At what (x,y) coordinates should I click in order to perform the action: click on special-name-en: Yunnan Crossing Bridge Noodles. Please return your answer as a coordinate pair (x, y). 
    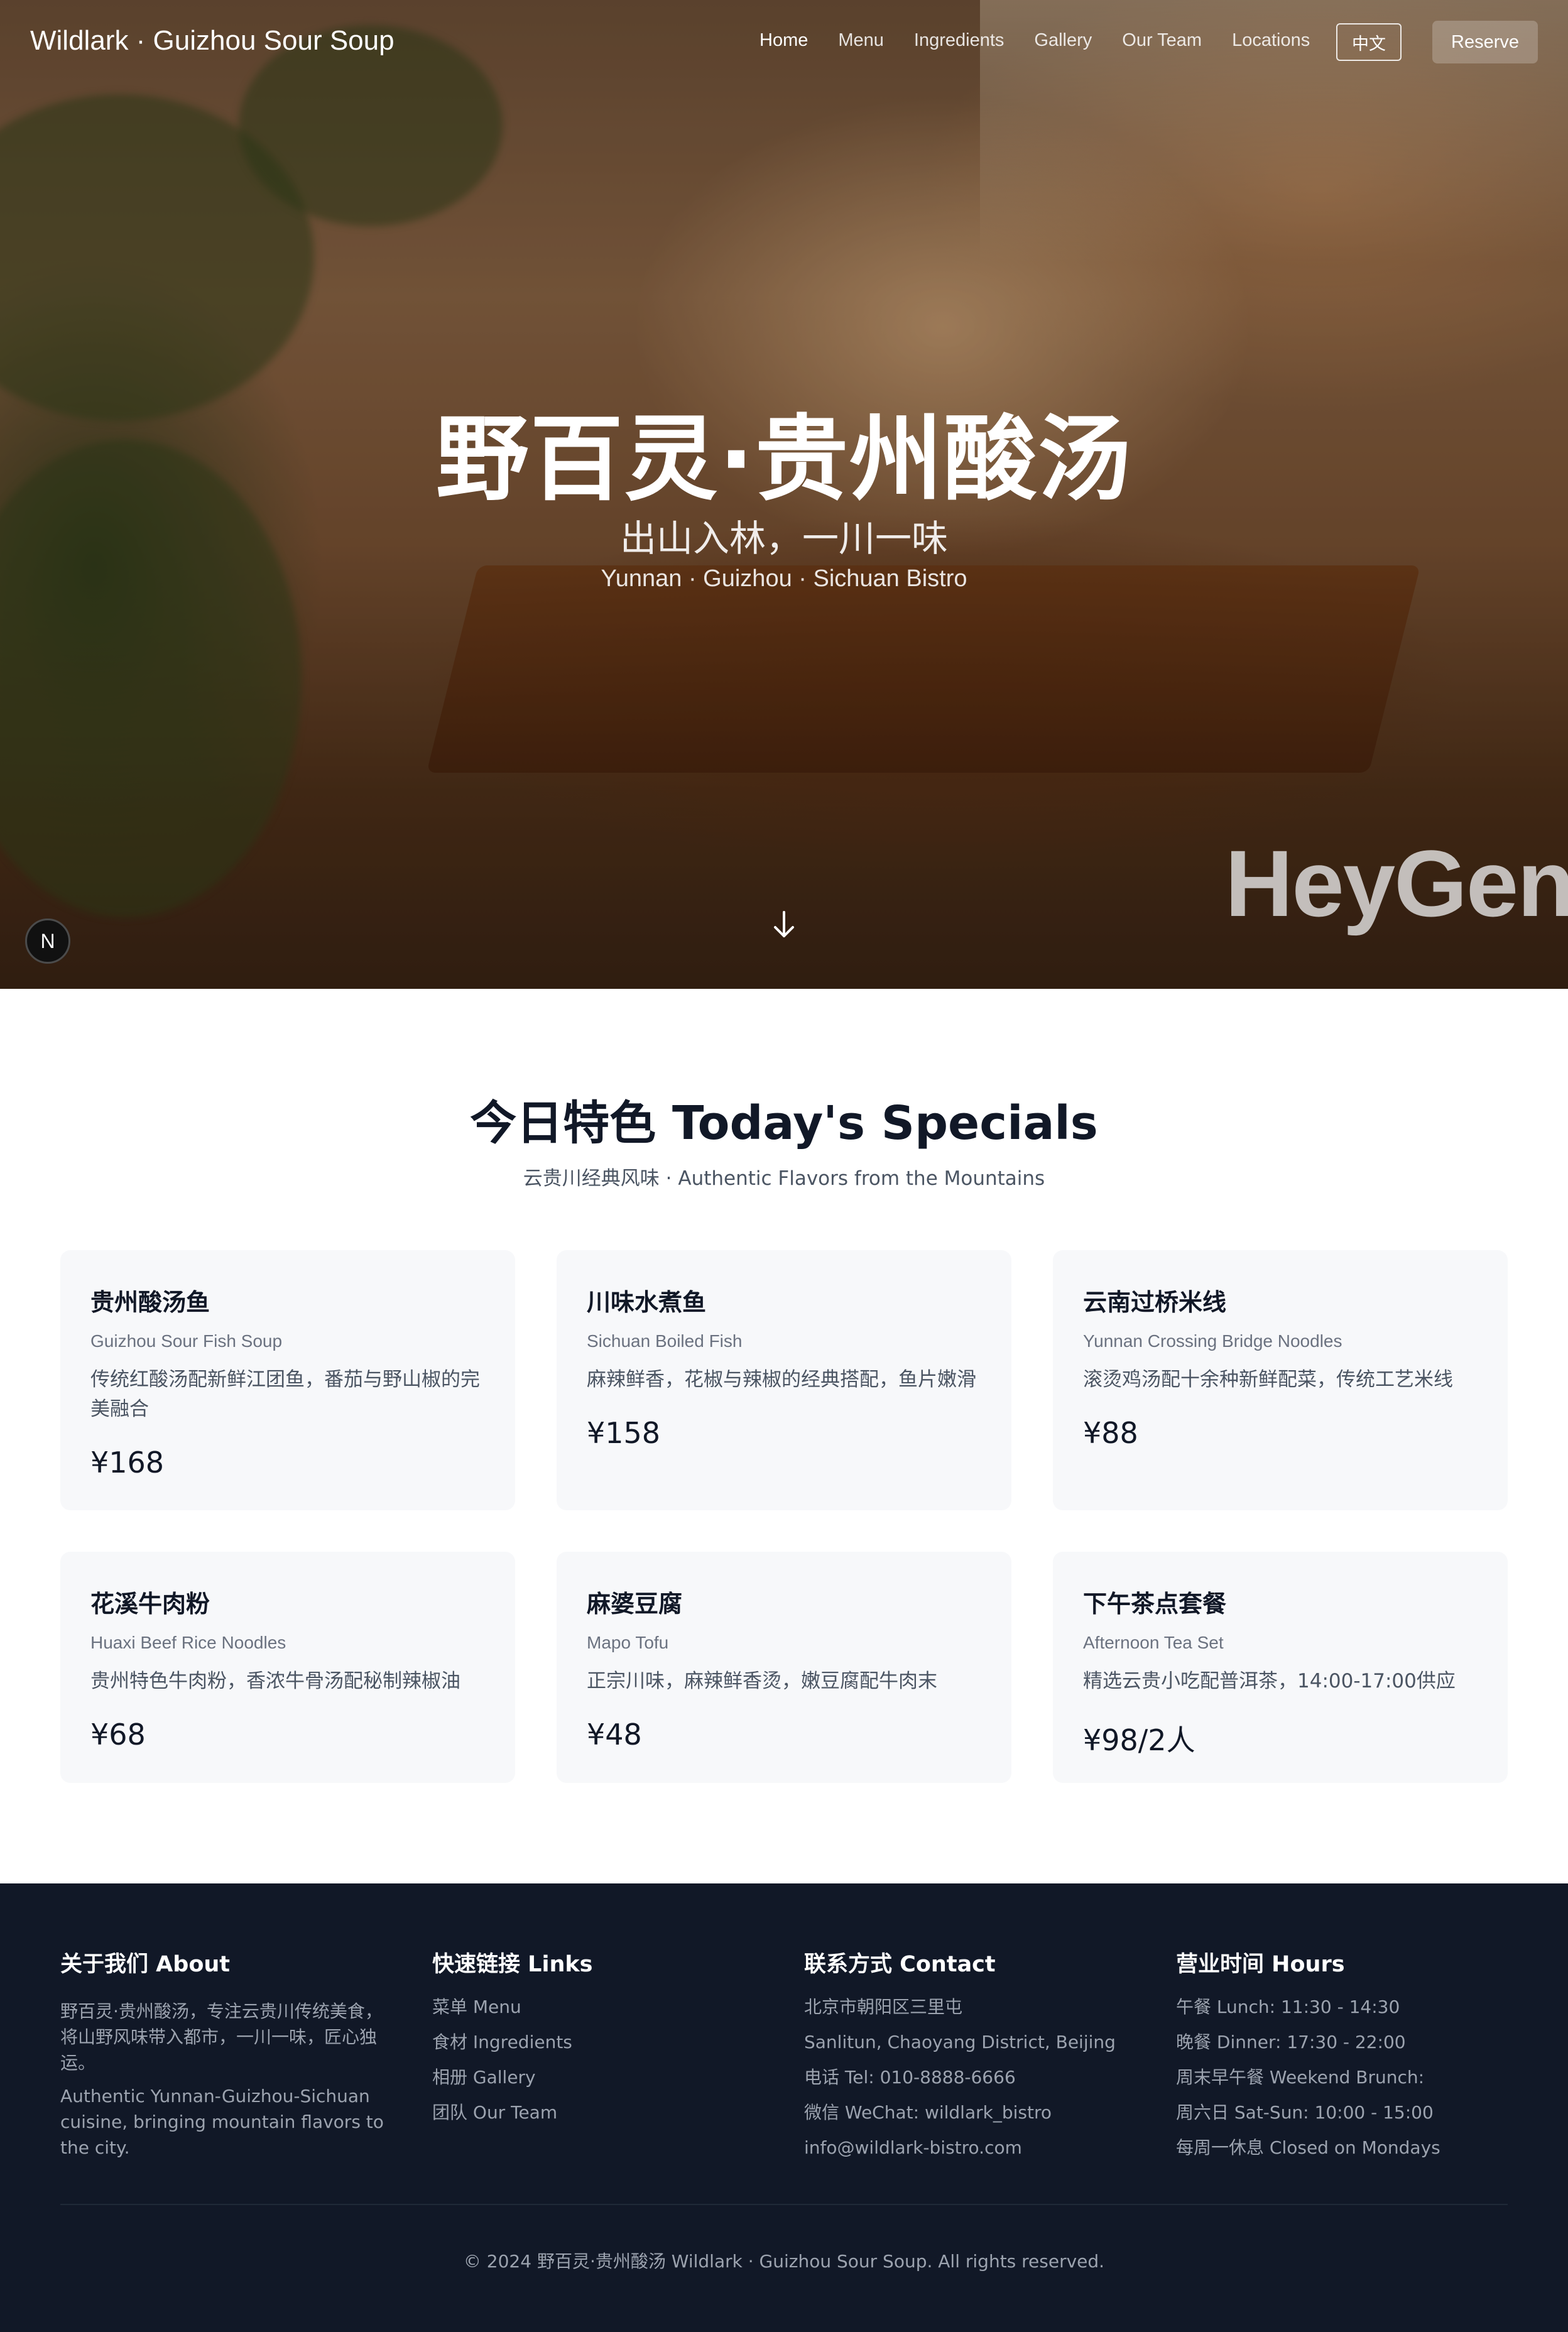
    Looking at the image, I should click on (1212, 1341).